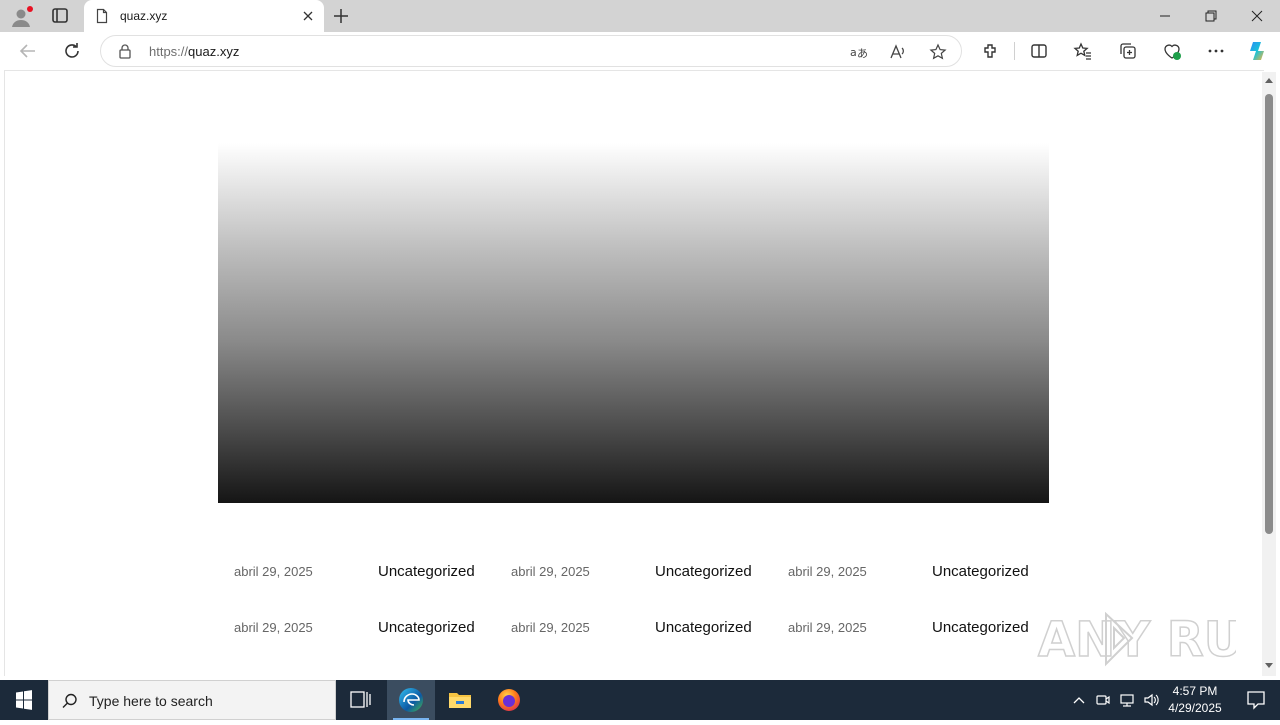 This screenshot has width=1280, height=725. I want to click on clock-date: 4/29/2025, so click(1195, 708).